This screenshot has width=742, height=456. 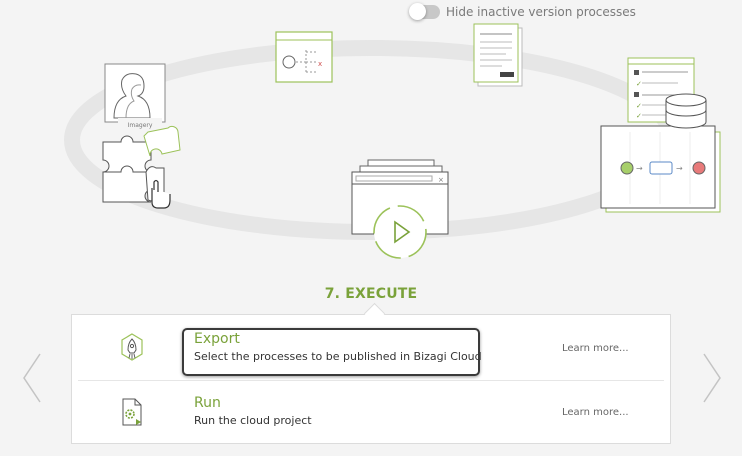 What do you see at coordinates (32, 378) in the screenshot?
I see `previous-arrow-icon` at bounding box center [32, 378].